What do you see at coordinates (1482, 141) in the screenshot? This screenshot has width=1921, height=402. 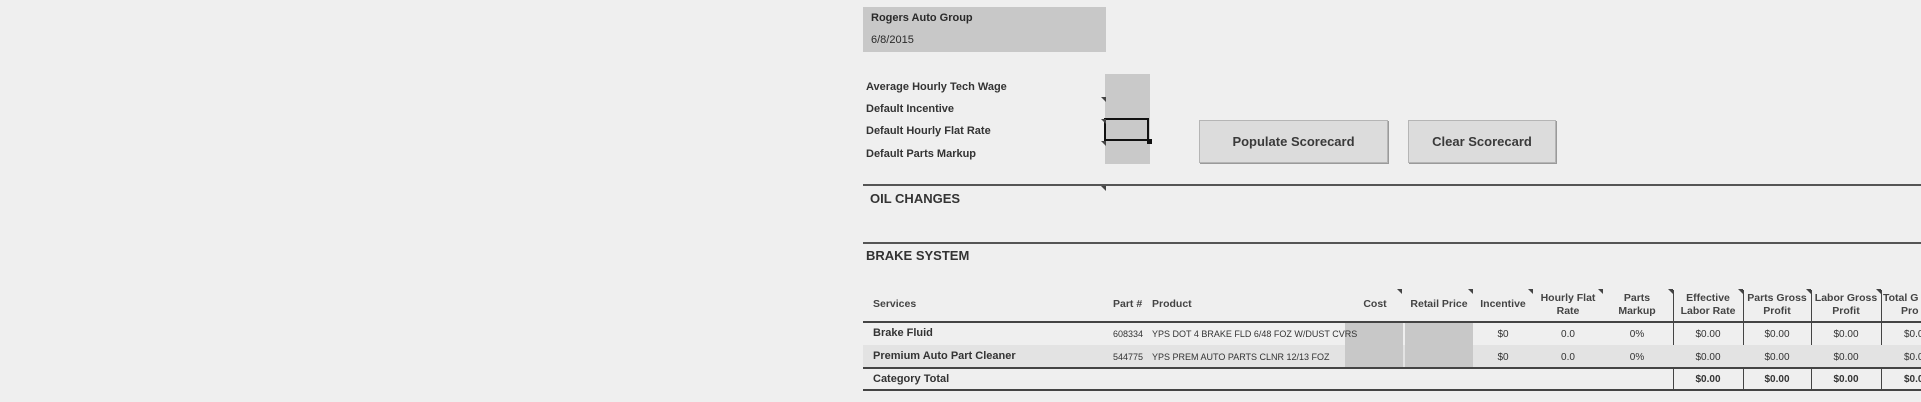 I see `clear-scorecard-button: Clear Scorecard` at bounding box center [1482, 141].